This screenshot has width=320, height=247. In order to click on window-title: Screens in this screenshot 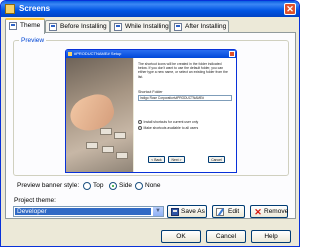, I will do `click(35, 8)`.